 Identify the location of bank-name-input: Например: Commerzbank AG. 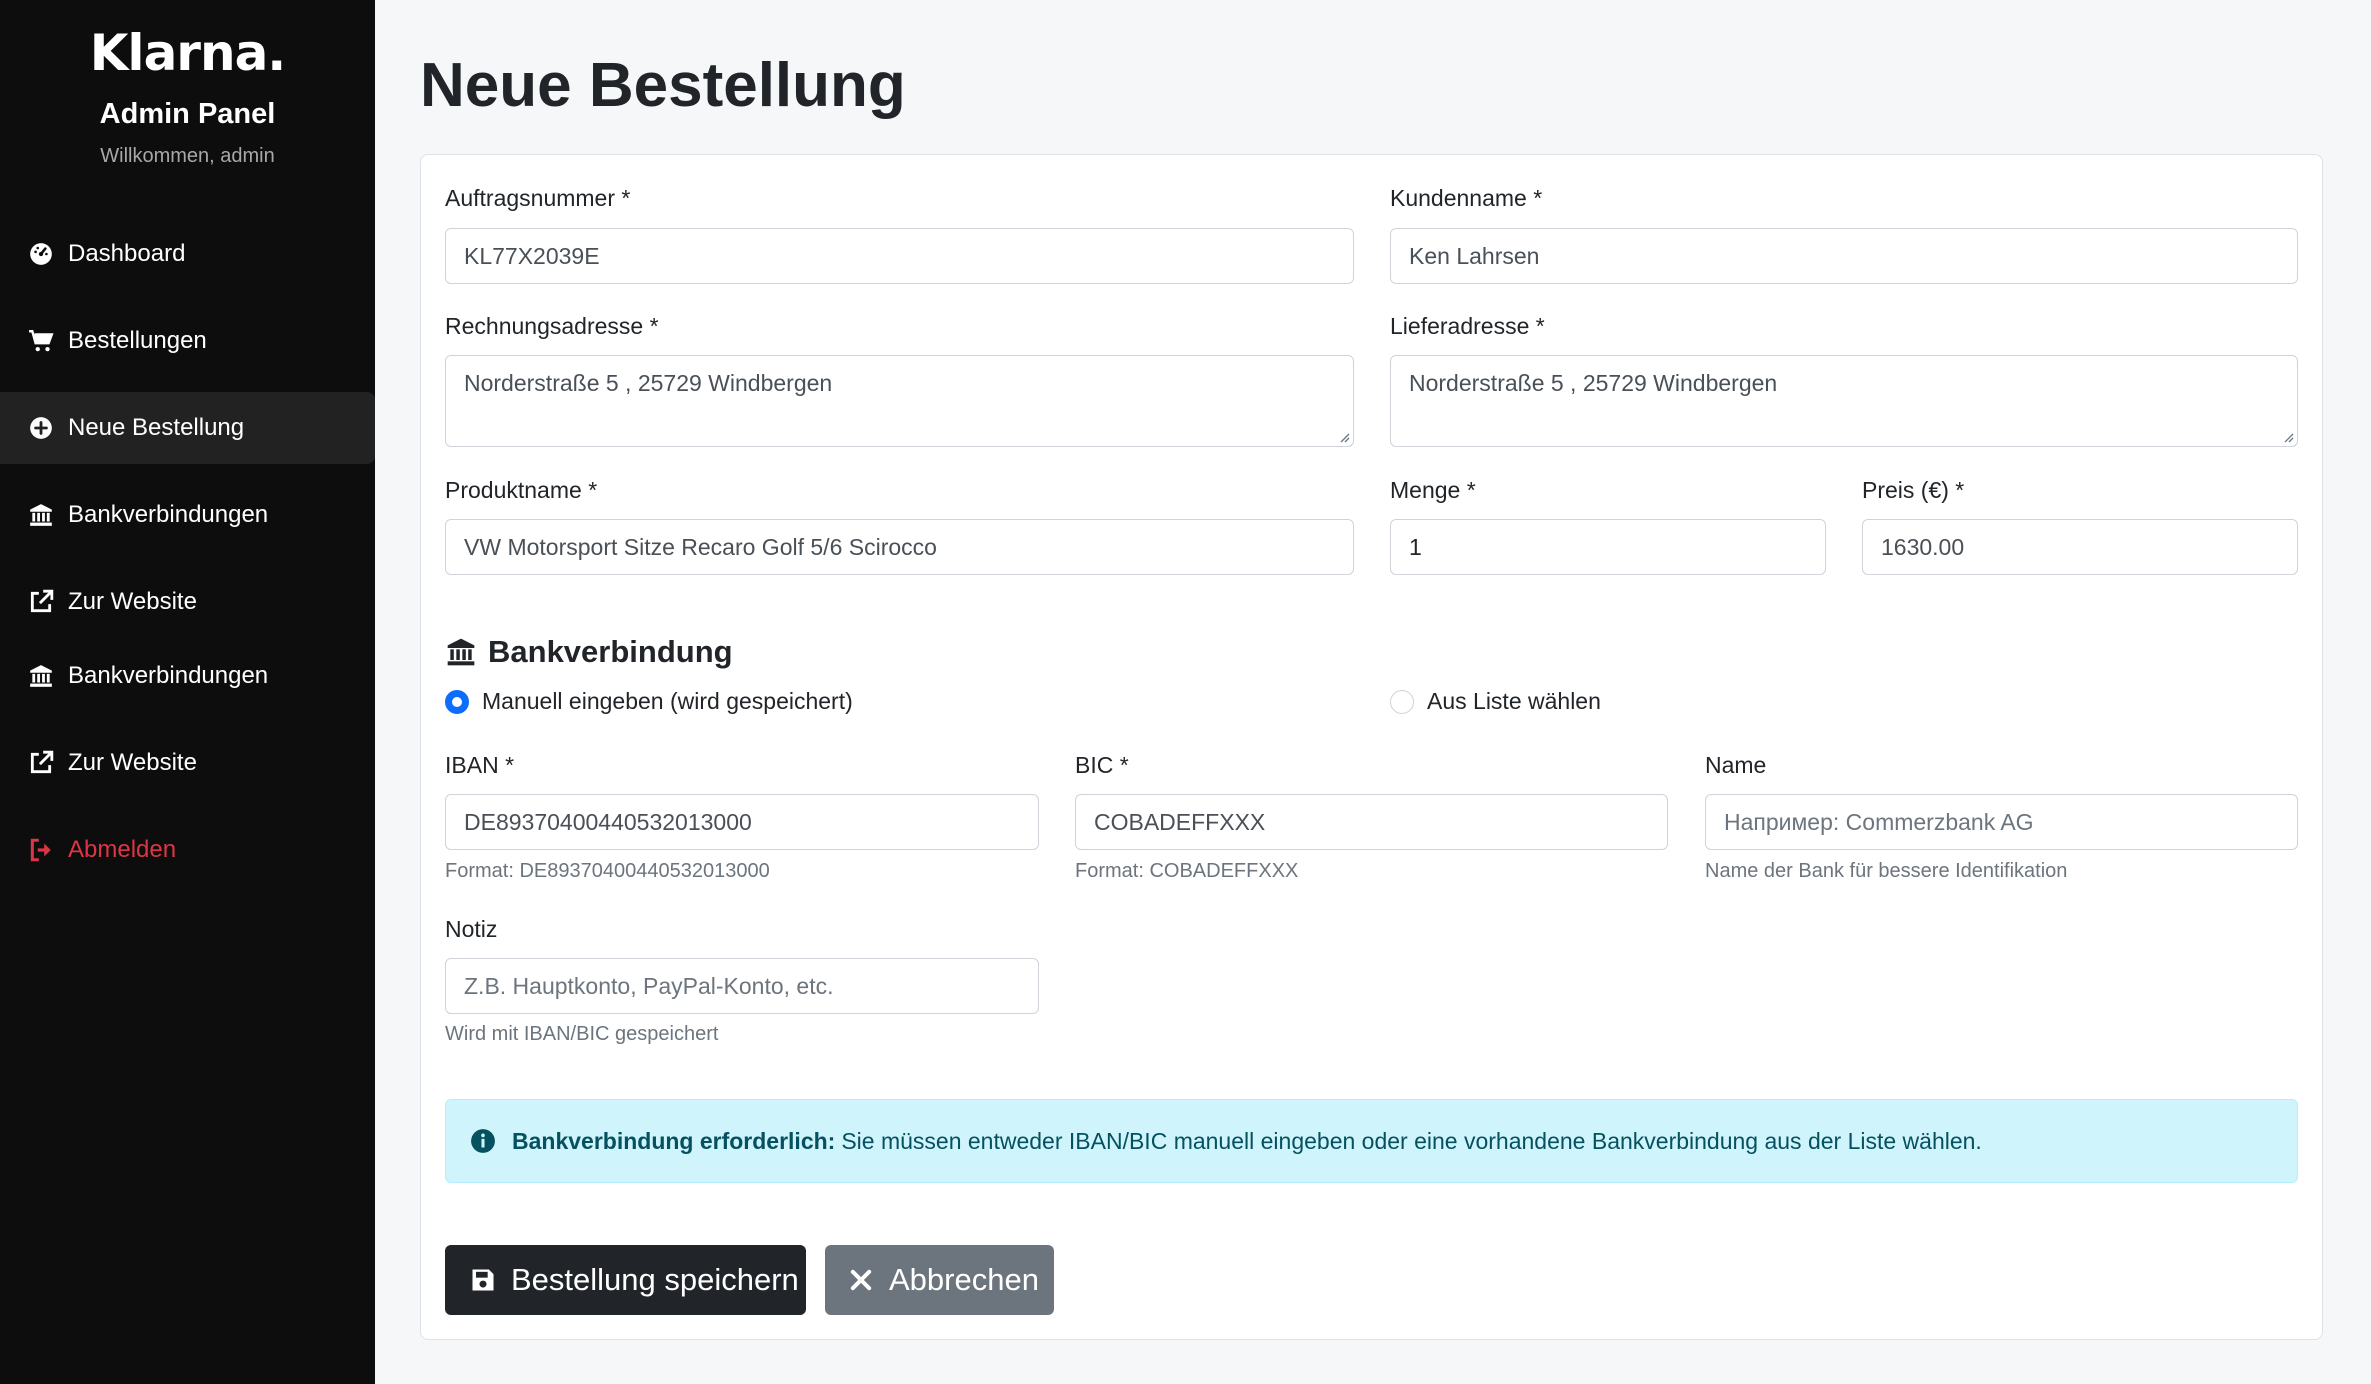
(2001, 822).